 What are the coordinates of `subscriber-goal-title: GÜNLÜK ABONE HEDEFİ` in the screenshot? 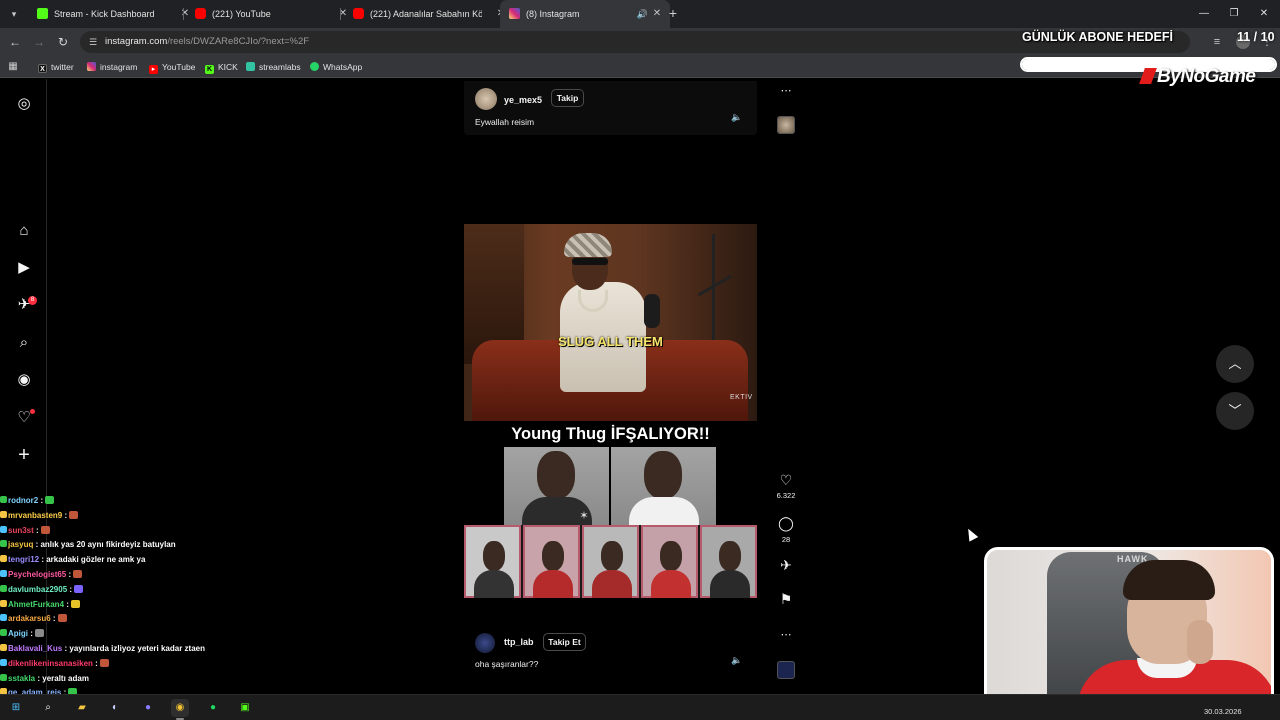 It's located at (1097, 37).